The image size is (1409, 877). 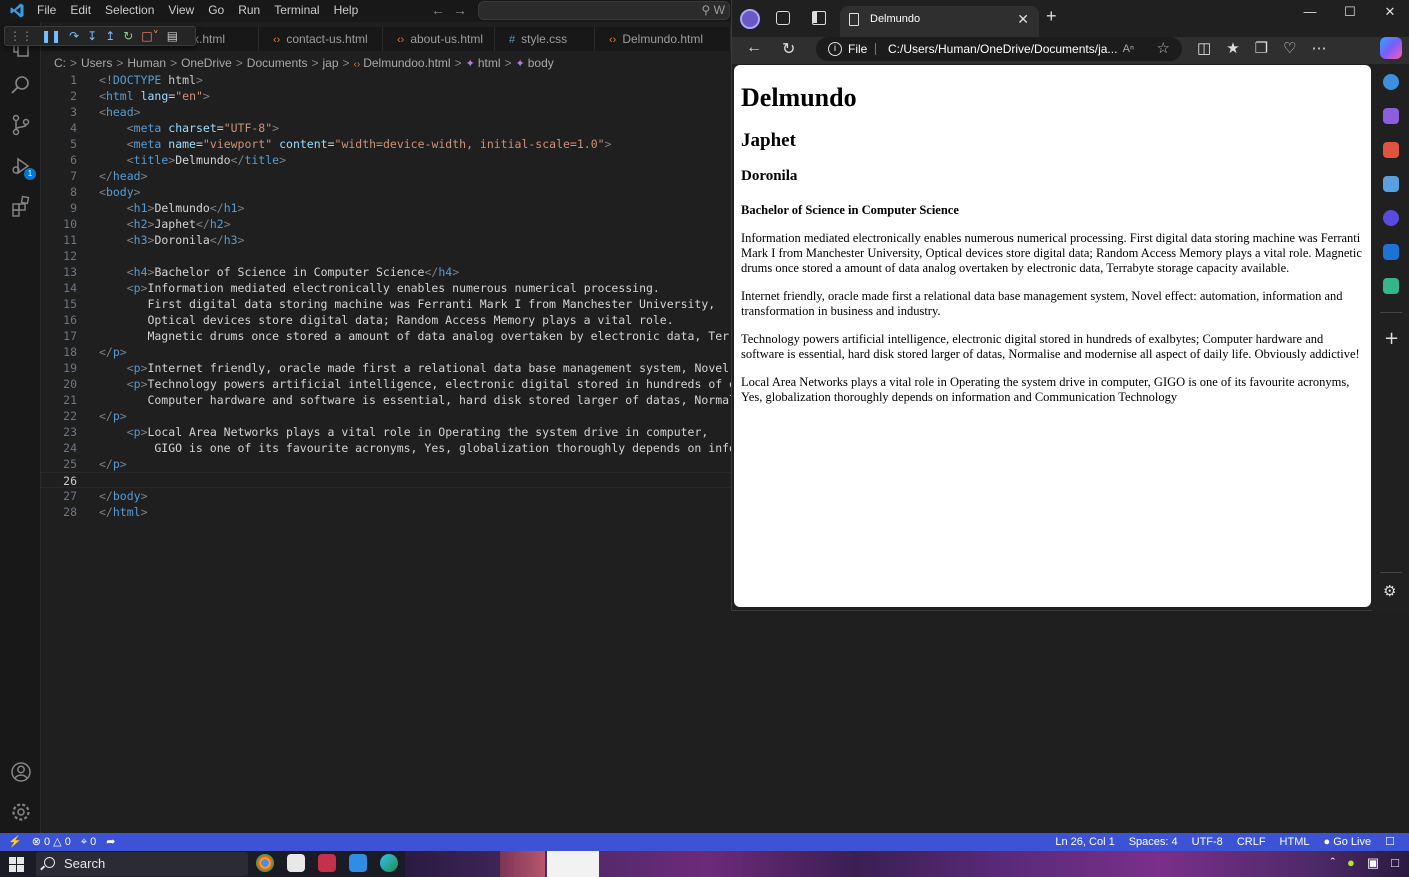 I want to click on search-icon, so click(x=21, y=85).